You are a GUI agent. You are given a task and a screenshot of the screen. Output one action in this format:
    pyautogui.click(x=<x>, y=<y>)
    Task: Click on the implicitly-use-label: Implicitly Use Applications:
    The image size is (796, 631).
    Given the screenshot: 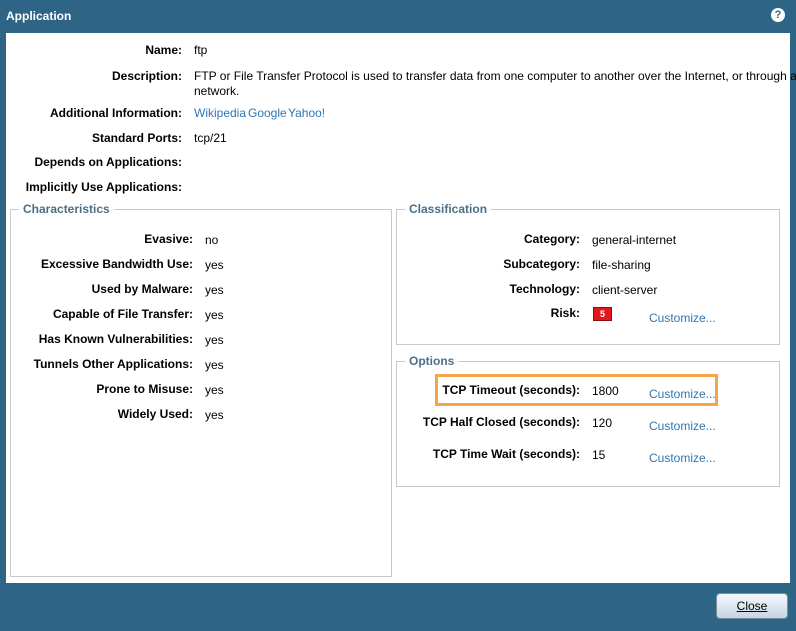 What is the action you would take?
    pyautogui.click(x=103, y=187)
    